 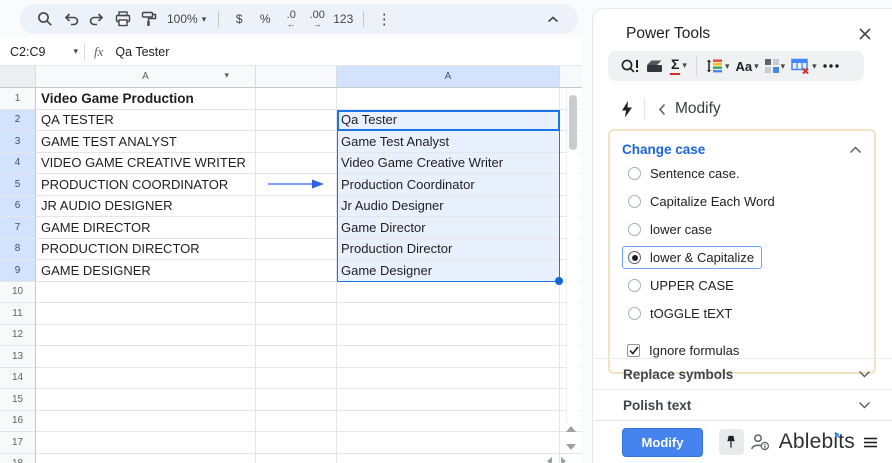 I want to click on cell-B11, so click(x=296, y=314).